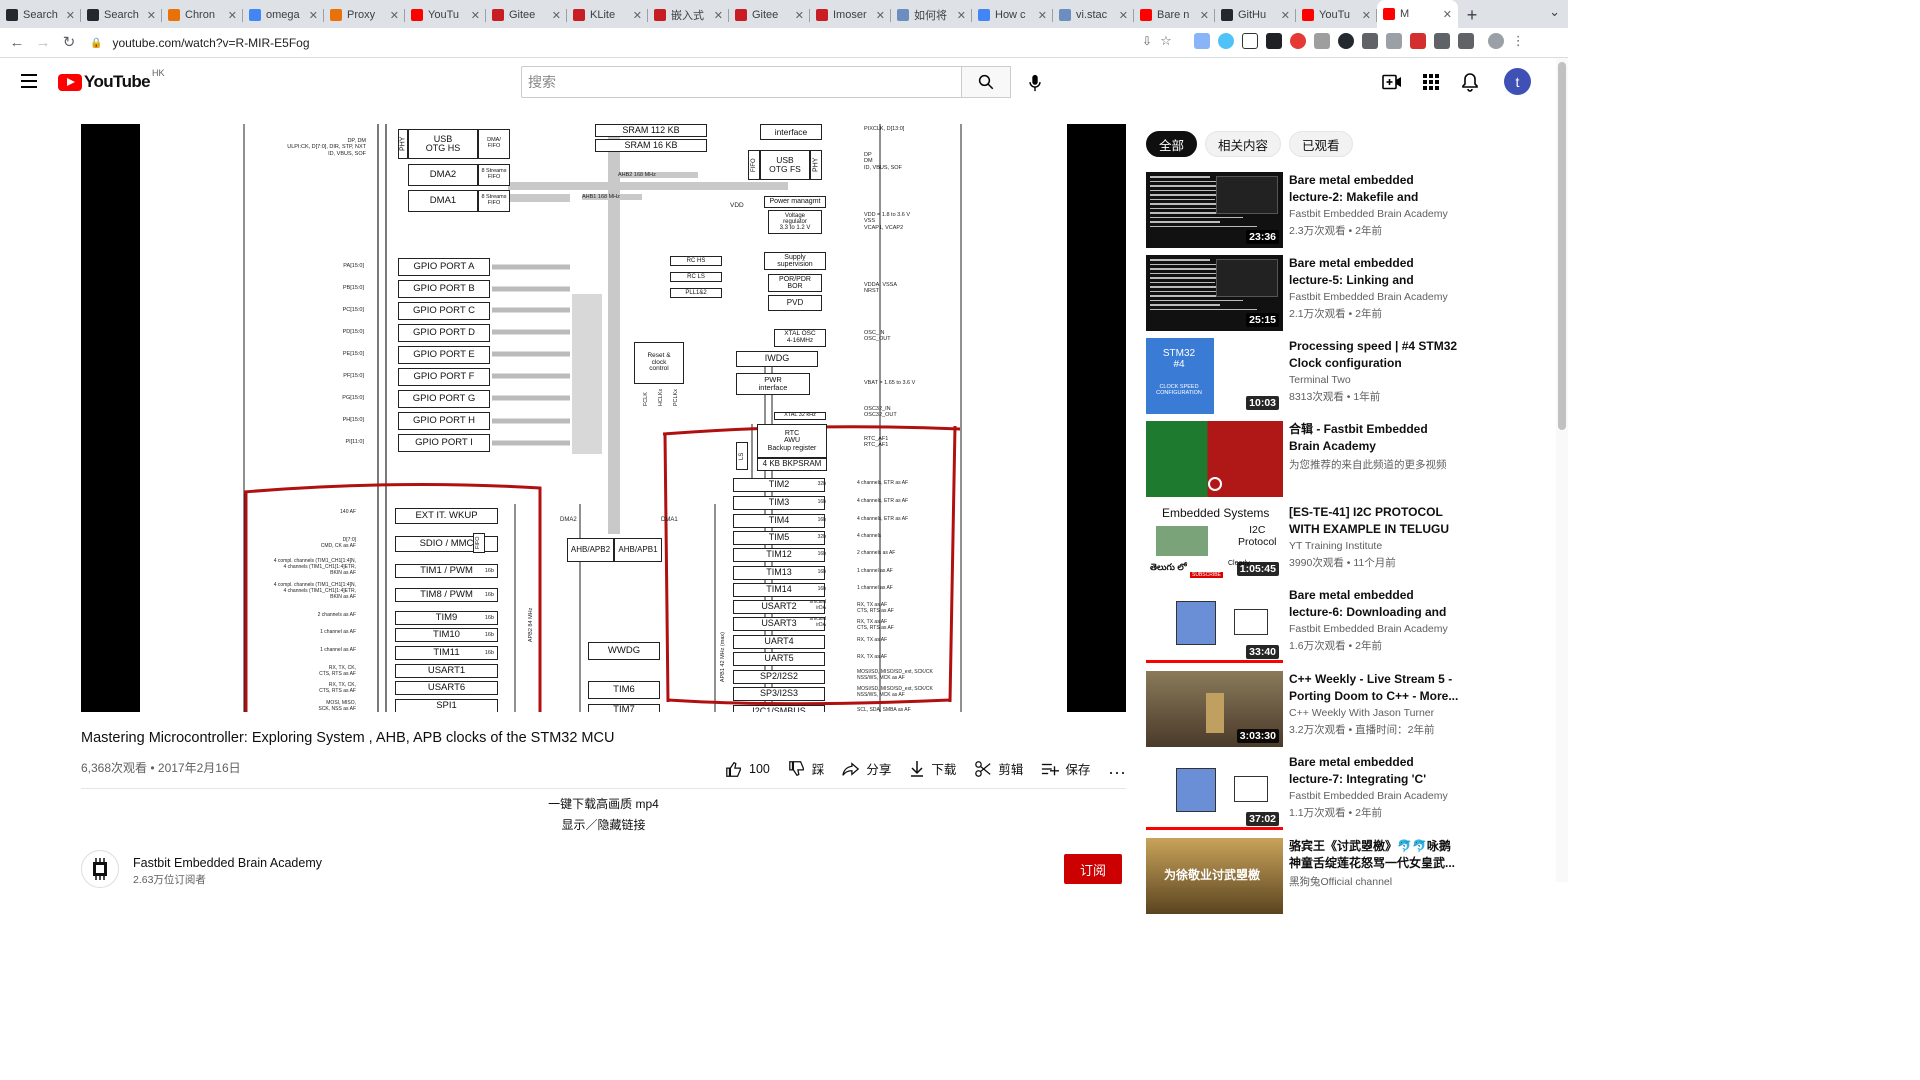 The width and height of the screenshot is (1920, 1080). Describe the element at coordinates (1012, 15) in the screenshot. I see `browser-tab: How c ✕` at that location.